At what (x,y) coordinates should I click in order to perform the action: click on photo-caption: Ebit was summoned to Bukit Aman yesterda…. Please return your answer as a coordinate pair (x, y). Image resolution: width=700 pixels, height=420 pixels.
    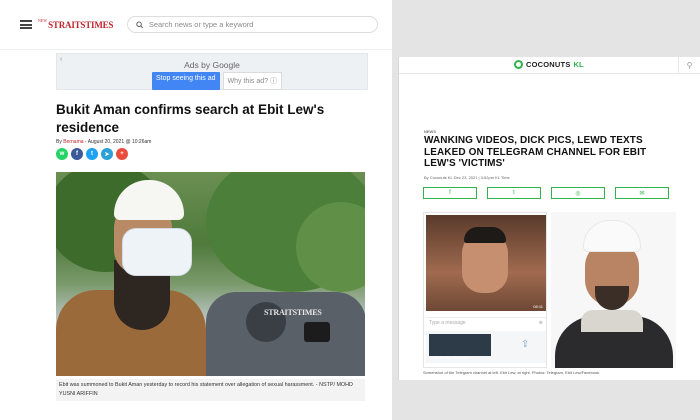
    Looking at the image, I should click on (210, 390).